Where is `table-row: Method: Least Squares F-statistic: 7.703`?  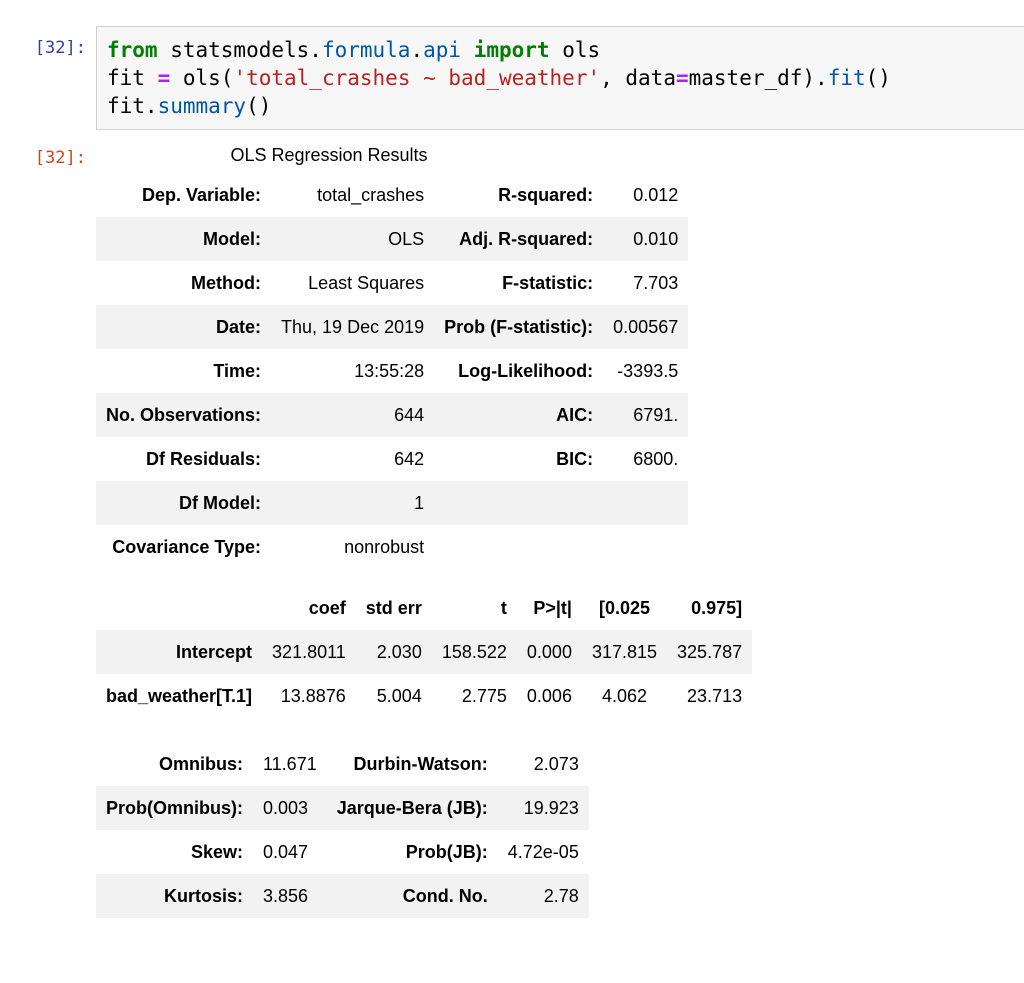 table-row: Method: Least Squares F-statistic: 7.703 is located at coordinates (392, 283).